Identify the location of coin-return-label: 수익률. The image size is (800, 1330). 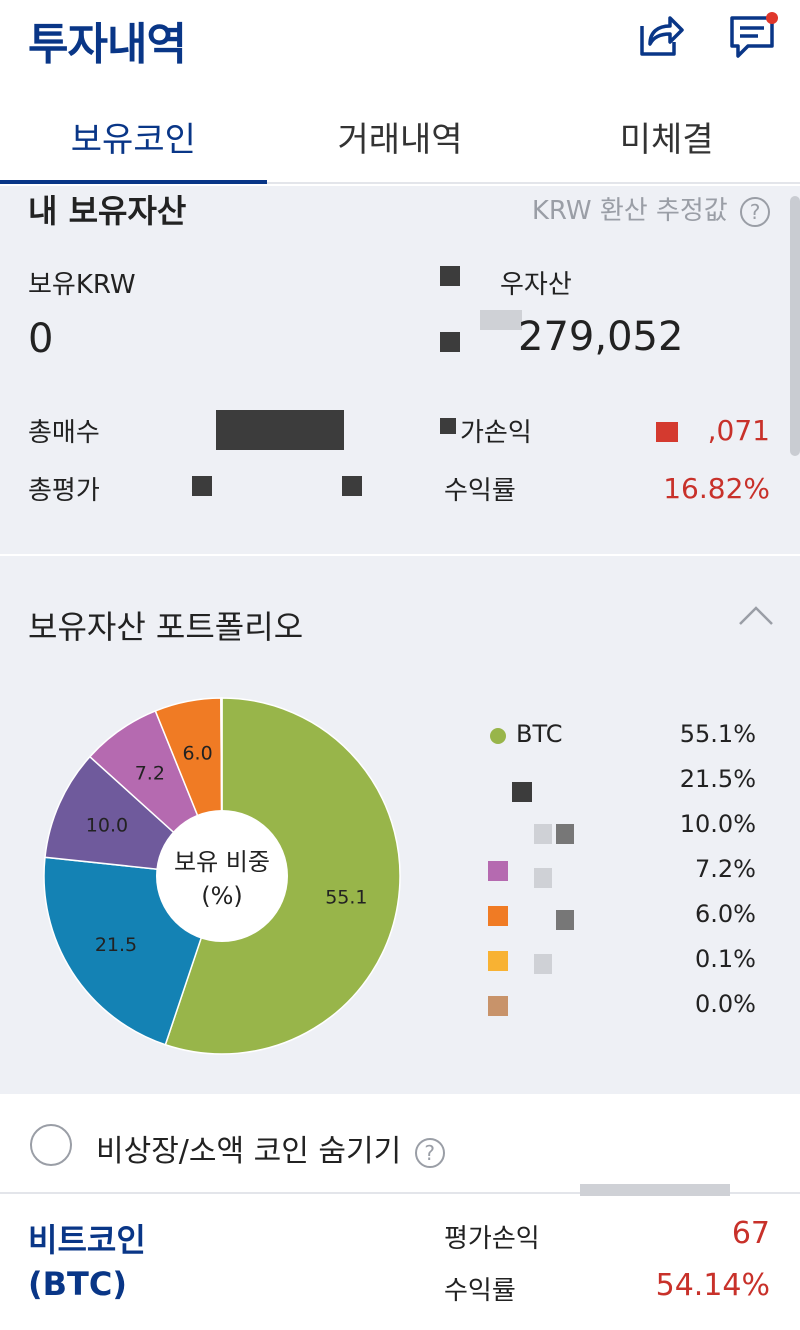
(480, 1291).